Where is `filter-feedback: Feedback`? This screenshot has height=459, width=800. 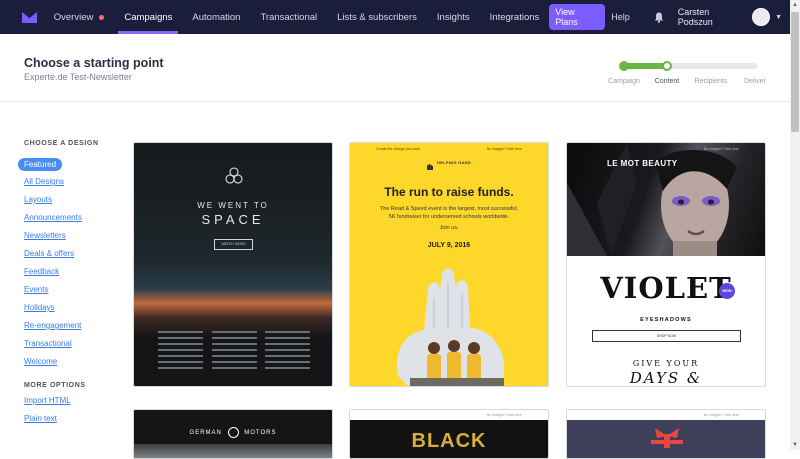
filter-feedback: Feedback is located at coordinates (76, 271).